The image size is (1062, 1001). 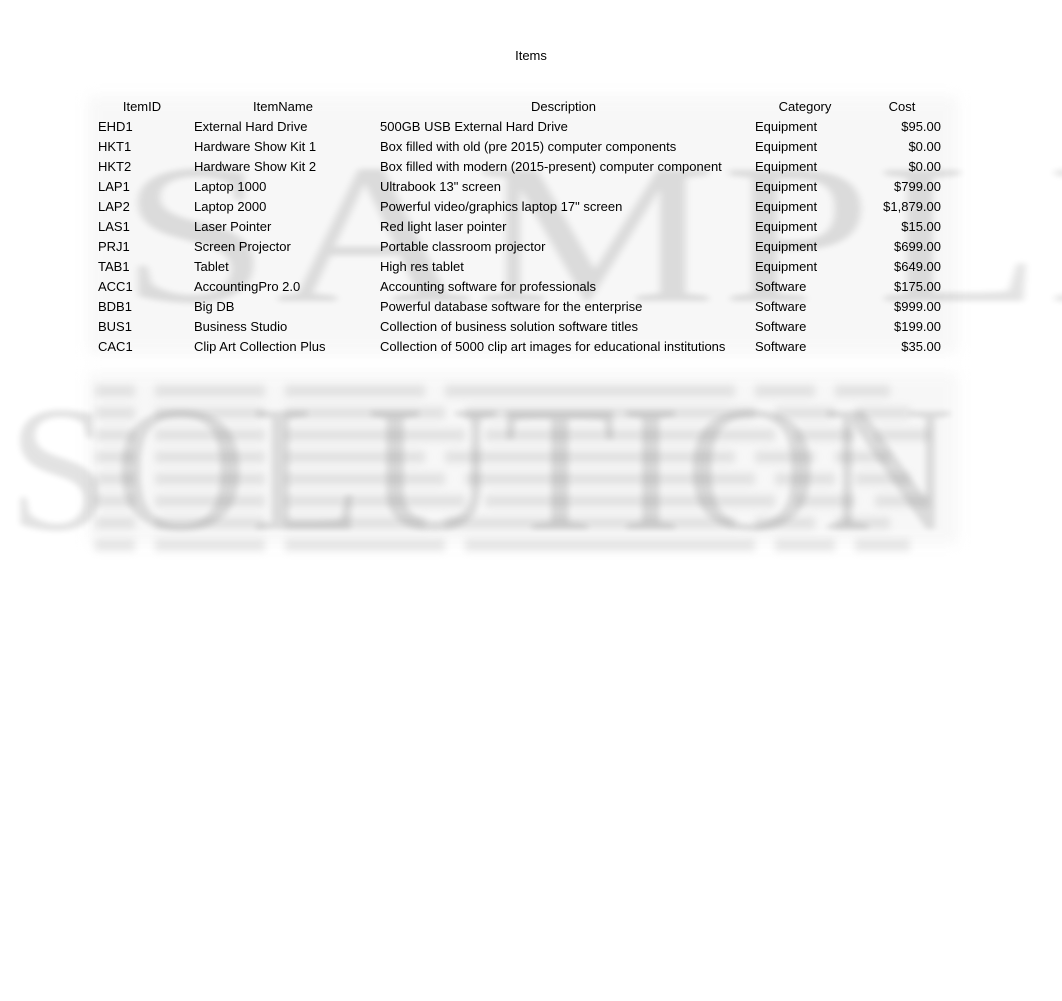 What do you see at coordinates (531, 55) in the screenshot?
I see `document-title: Items` at bounding box center [531, 55].